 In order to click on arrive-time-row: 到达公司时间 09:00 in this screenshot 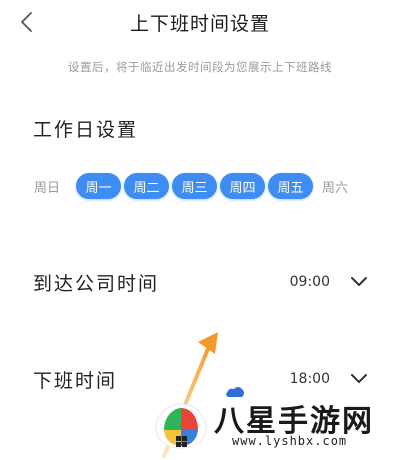, I will do `click(200, 282)`.